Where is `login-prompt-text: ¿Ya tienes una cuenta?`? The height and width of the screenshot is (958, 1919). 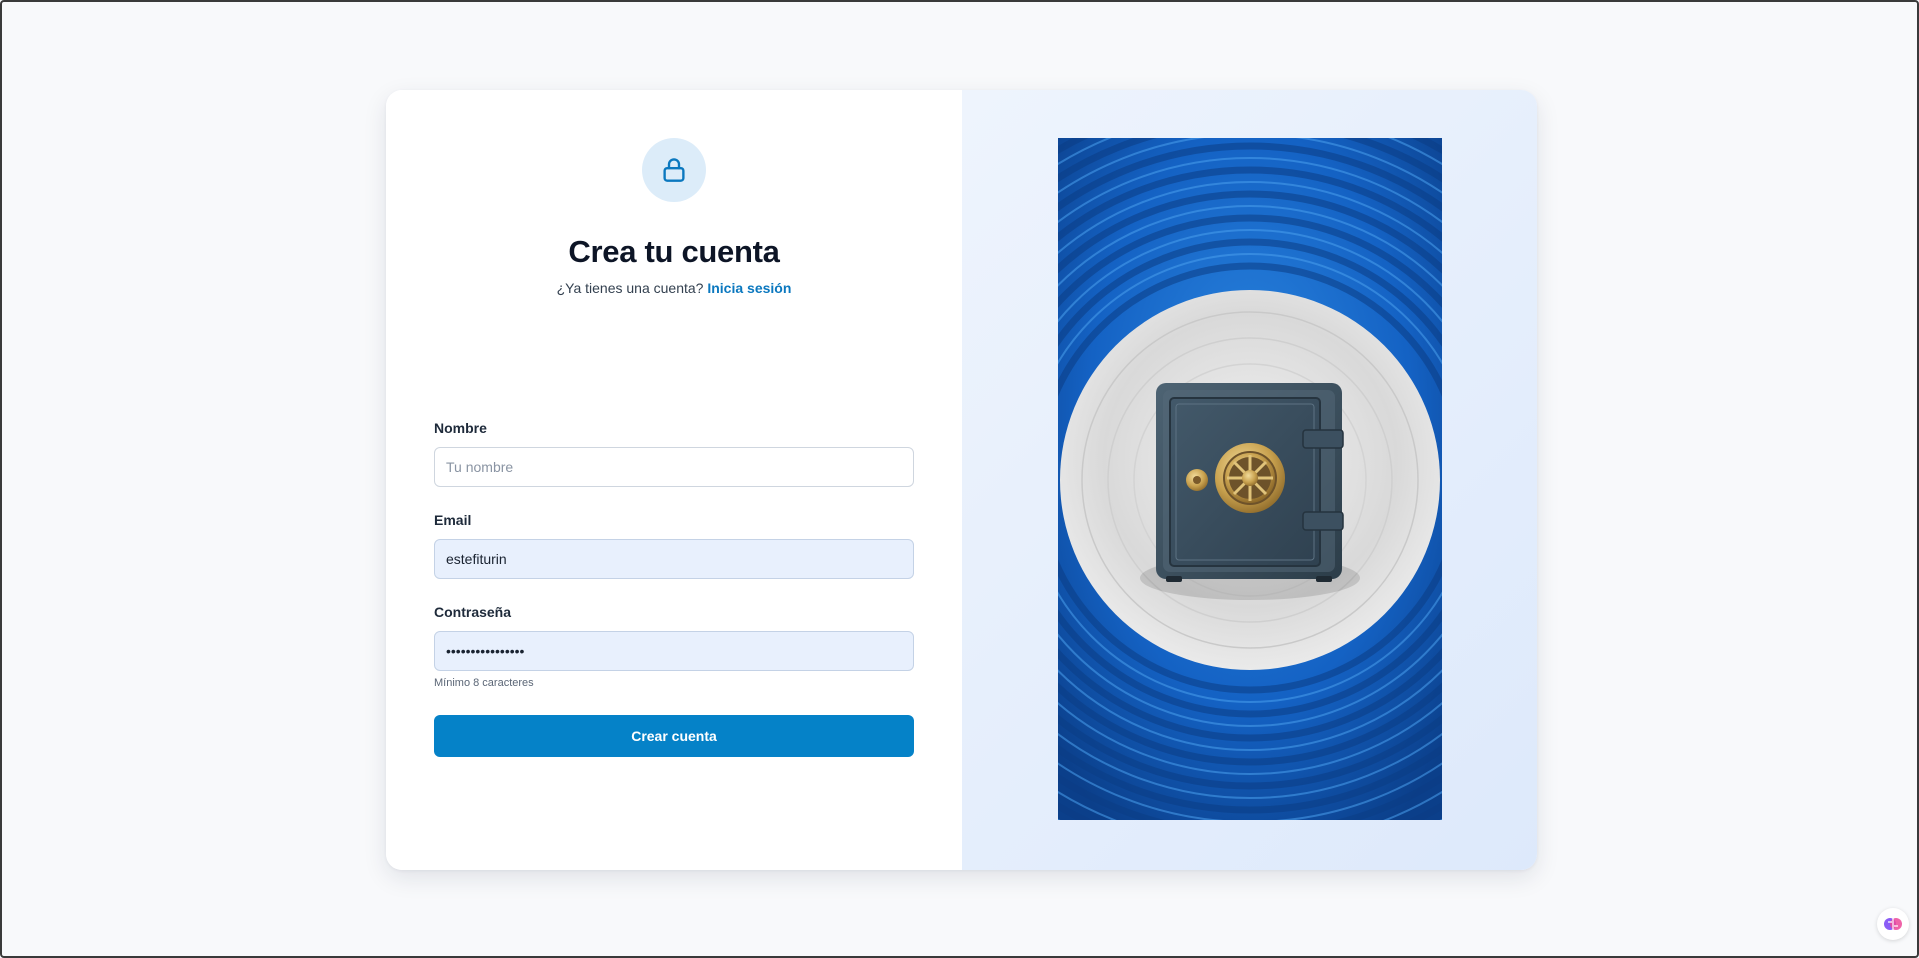
login-prompt-text: ¿Ya tienes una cuenta? is located at coordinates (630, 288).